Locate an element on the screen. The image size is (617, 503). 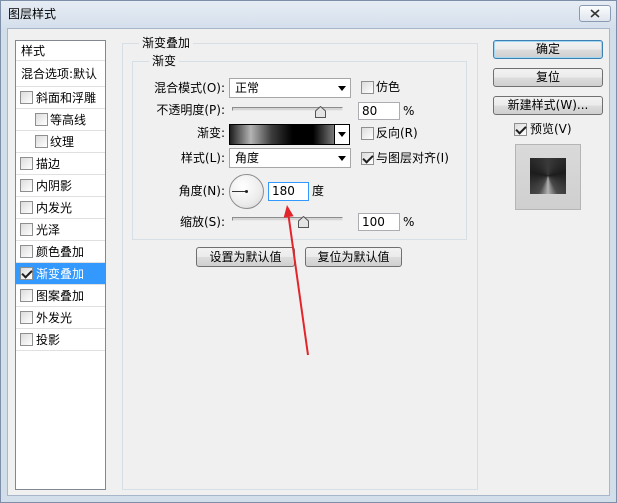
style-item-outer-glow: 外发光 is located at coordinates (60, 318).